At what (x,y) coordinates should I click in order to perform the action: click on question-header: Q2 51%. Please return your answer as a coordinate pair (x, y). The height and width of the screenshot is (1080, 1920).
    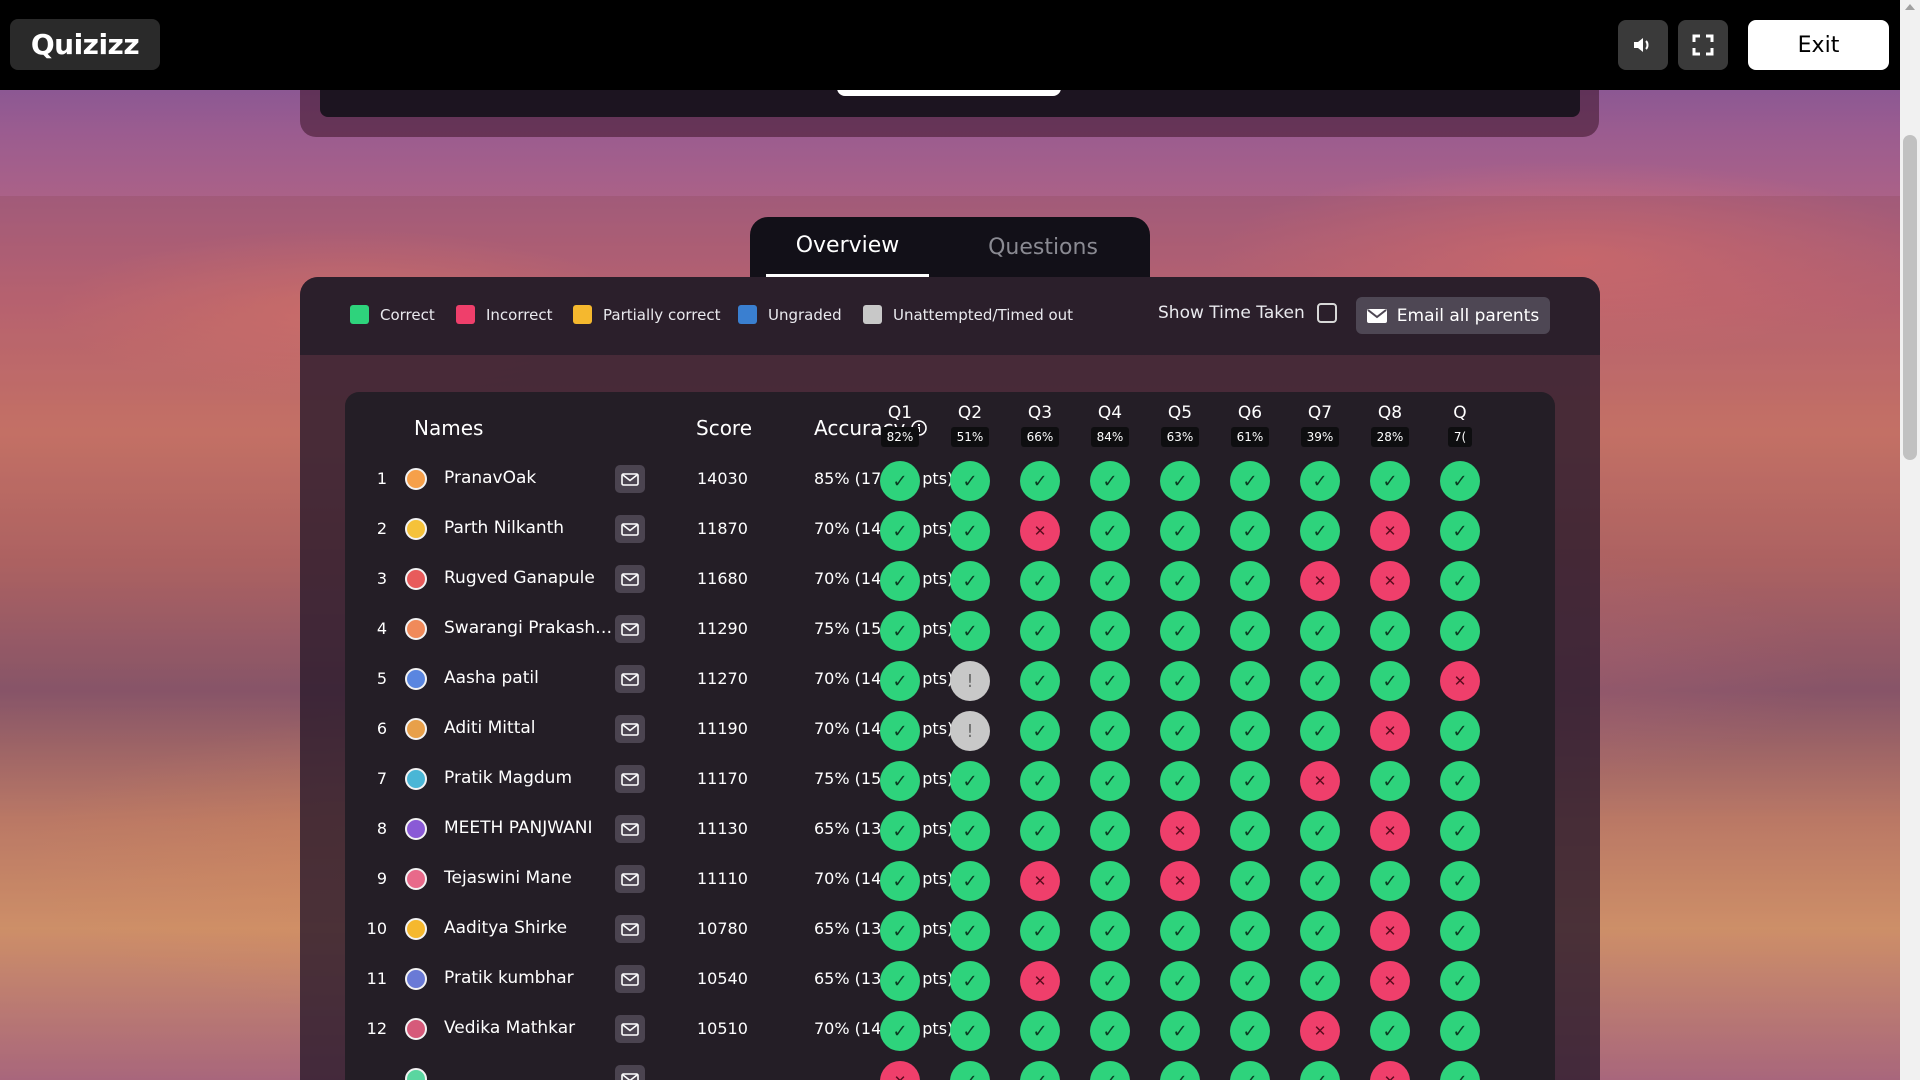
    Looking at the image, I should click on (970, 425).